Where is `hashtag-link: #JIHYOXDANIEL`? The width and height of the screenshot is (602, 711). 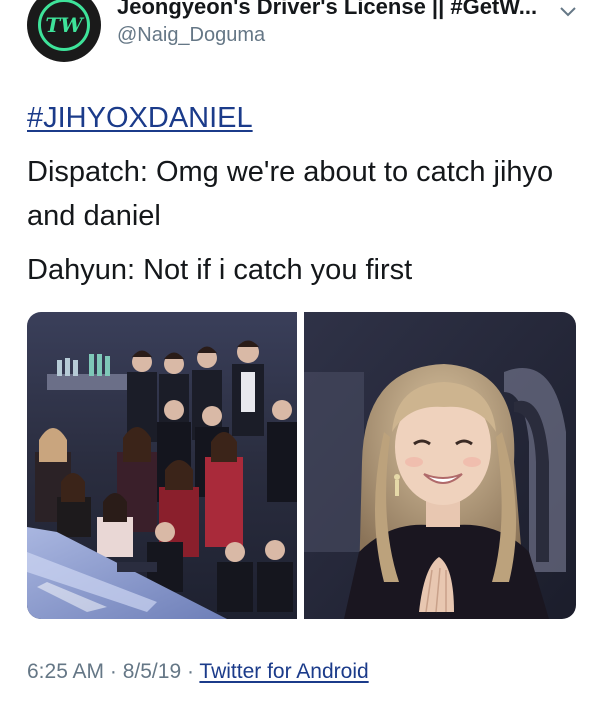 hashtag-link: #JIHYOXDANIEL is located at coordinates (140, 118).